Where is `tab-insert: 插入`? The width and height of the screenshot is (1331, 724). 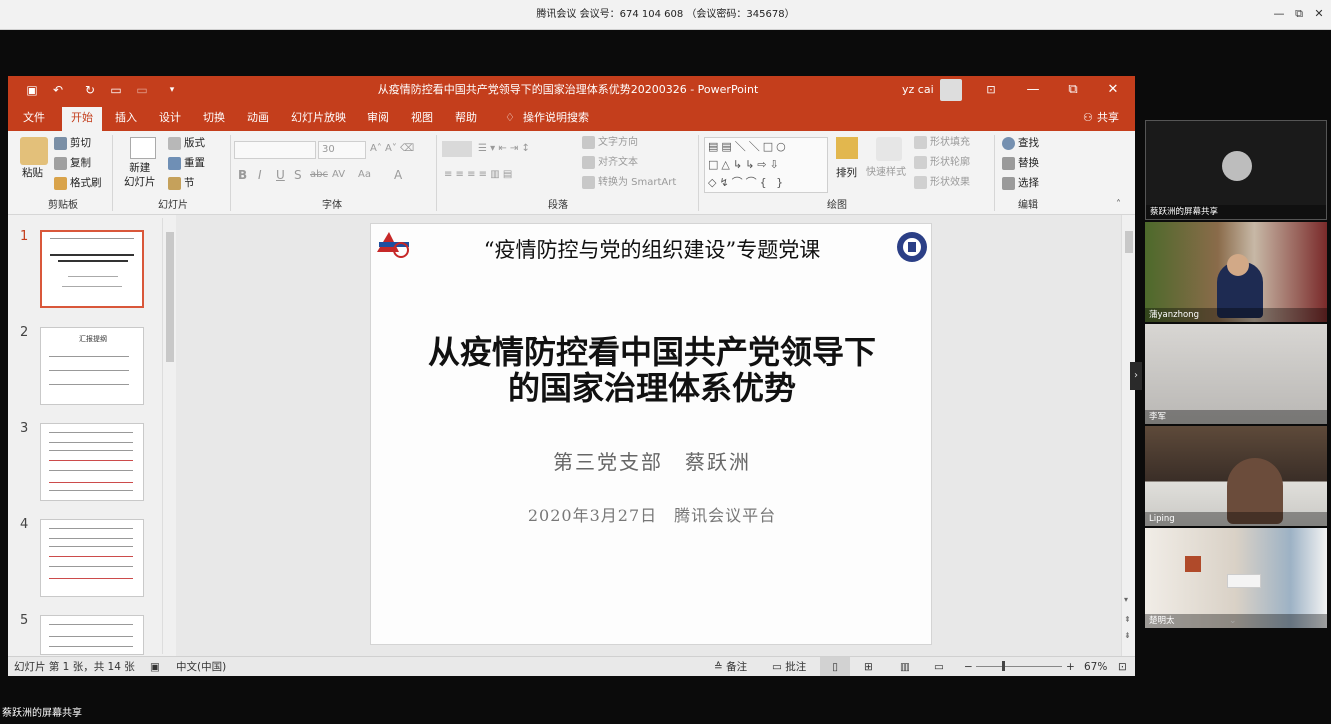 tab-insert: 插入 is located at coordinates (126, 117).